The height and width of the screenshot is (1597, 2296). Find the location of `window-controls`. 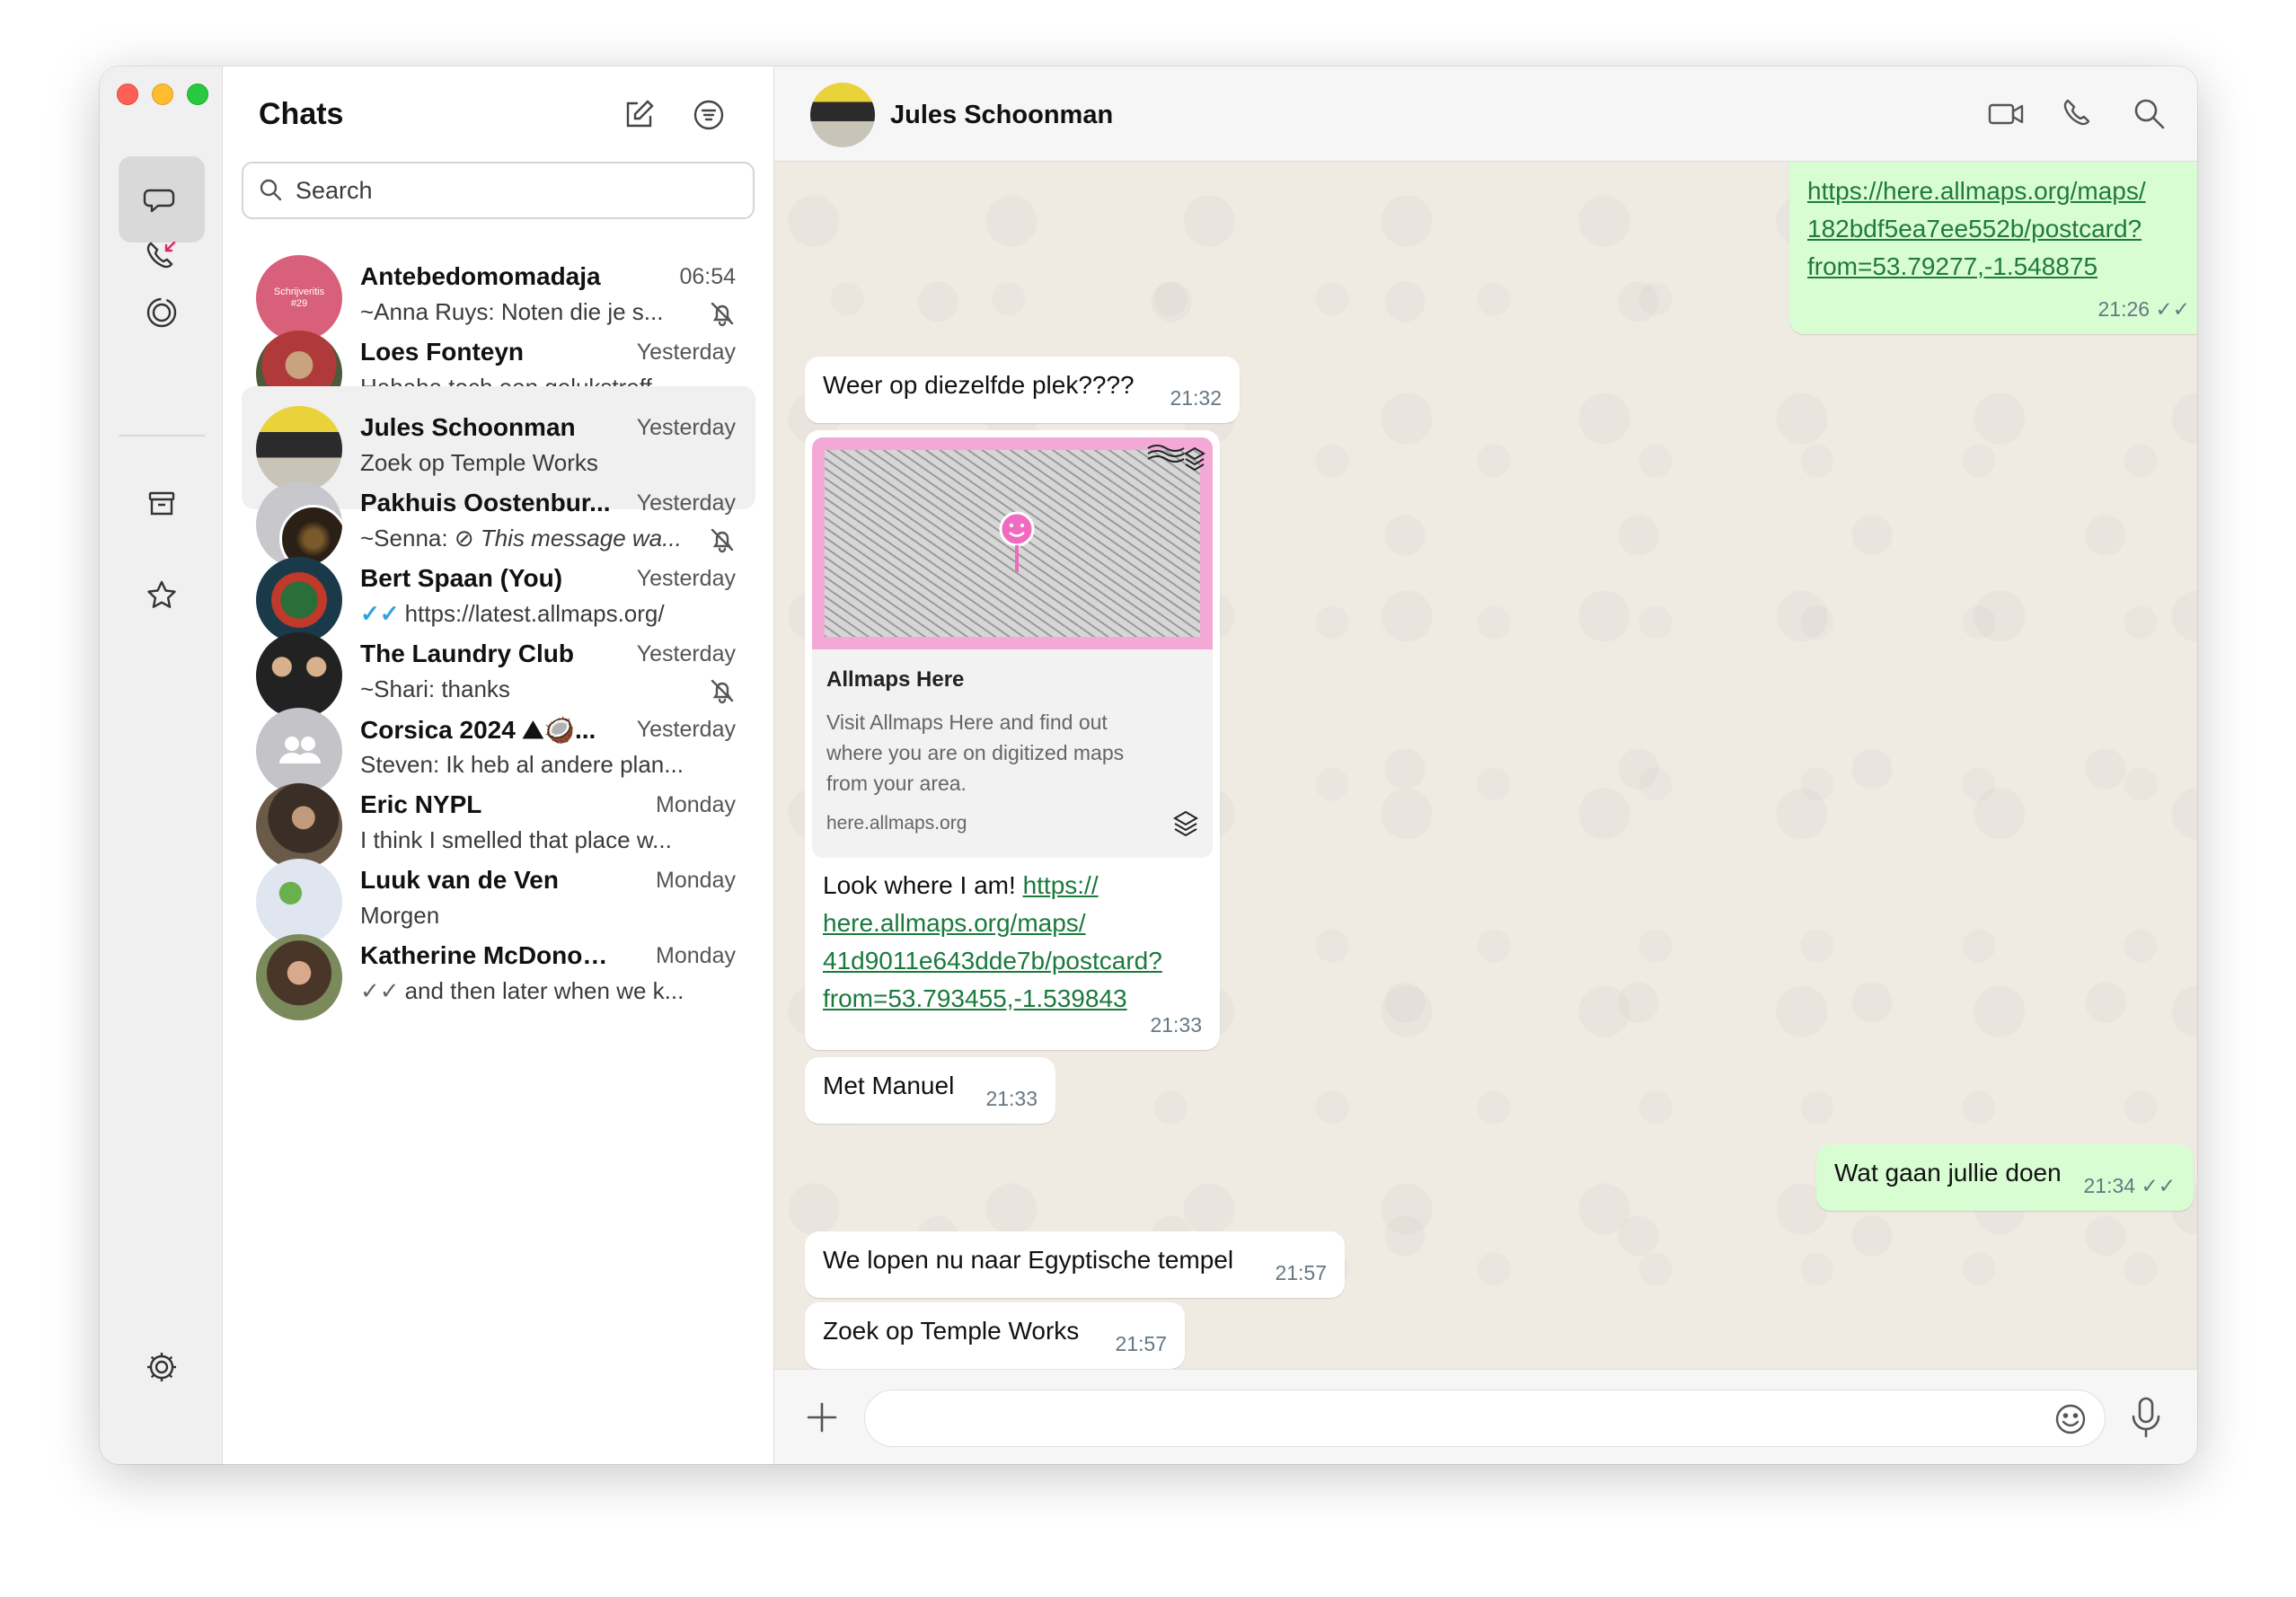

window-controls is located at coordinates (162, 94).